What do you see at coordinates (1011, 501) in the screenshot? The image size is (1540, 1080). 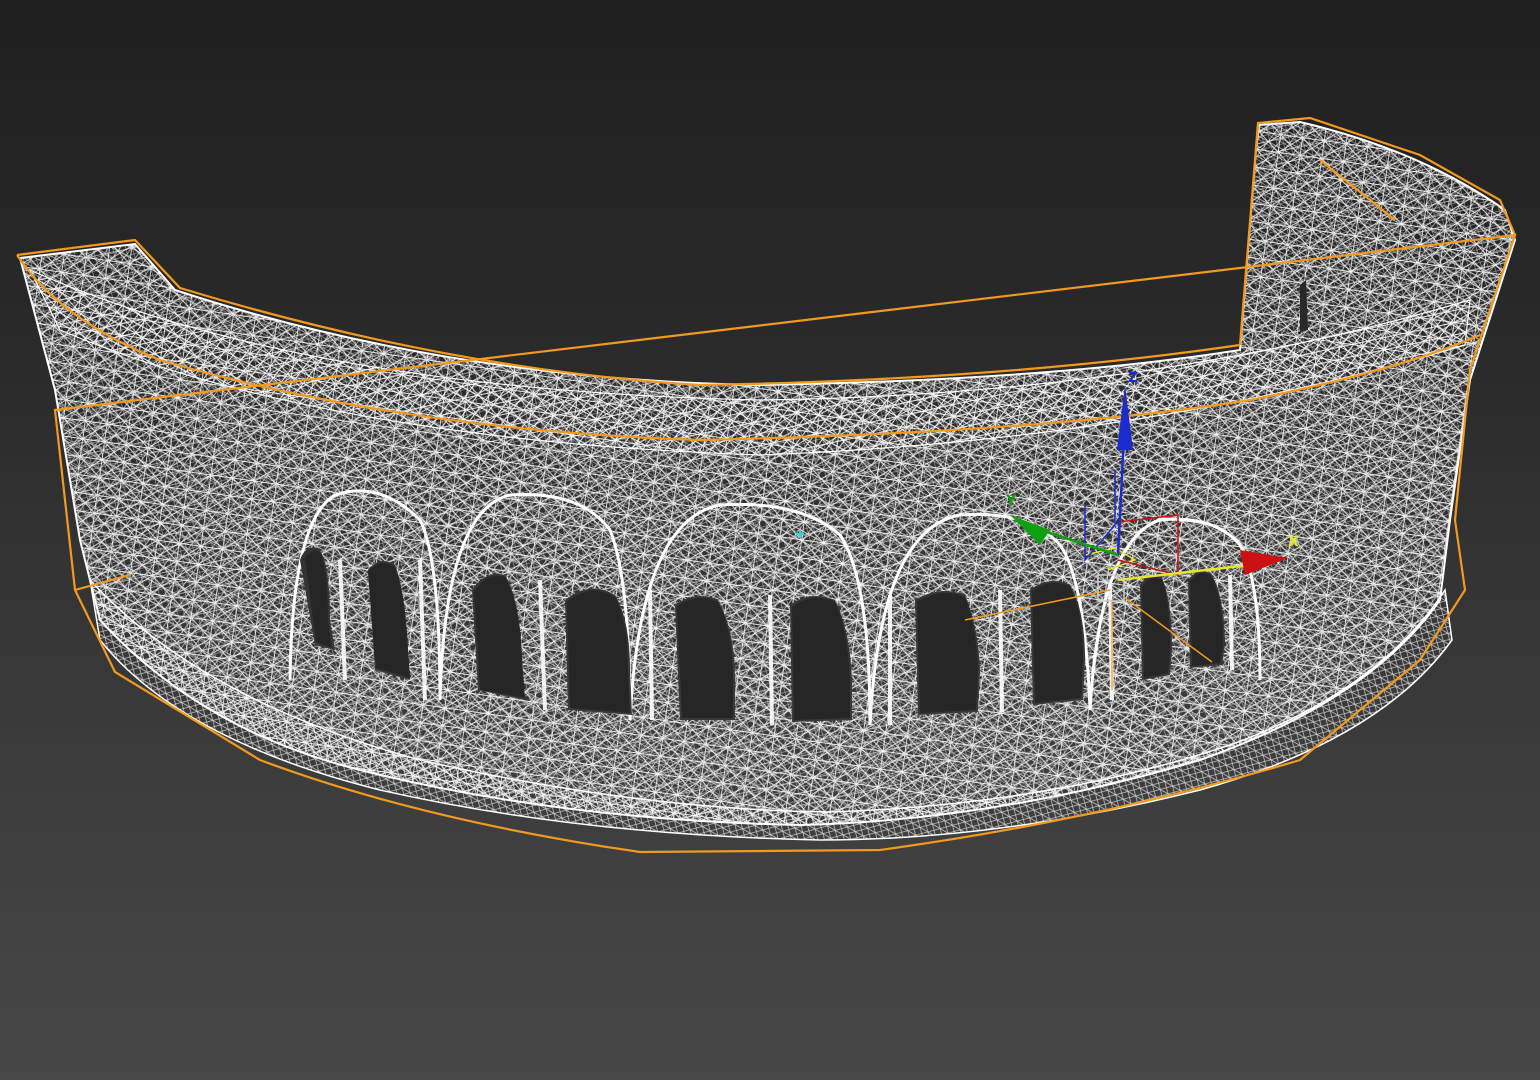 I see `gizmo-label-y: Y` at bounding box center [1011, 501].